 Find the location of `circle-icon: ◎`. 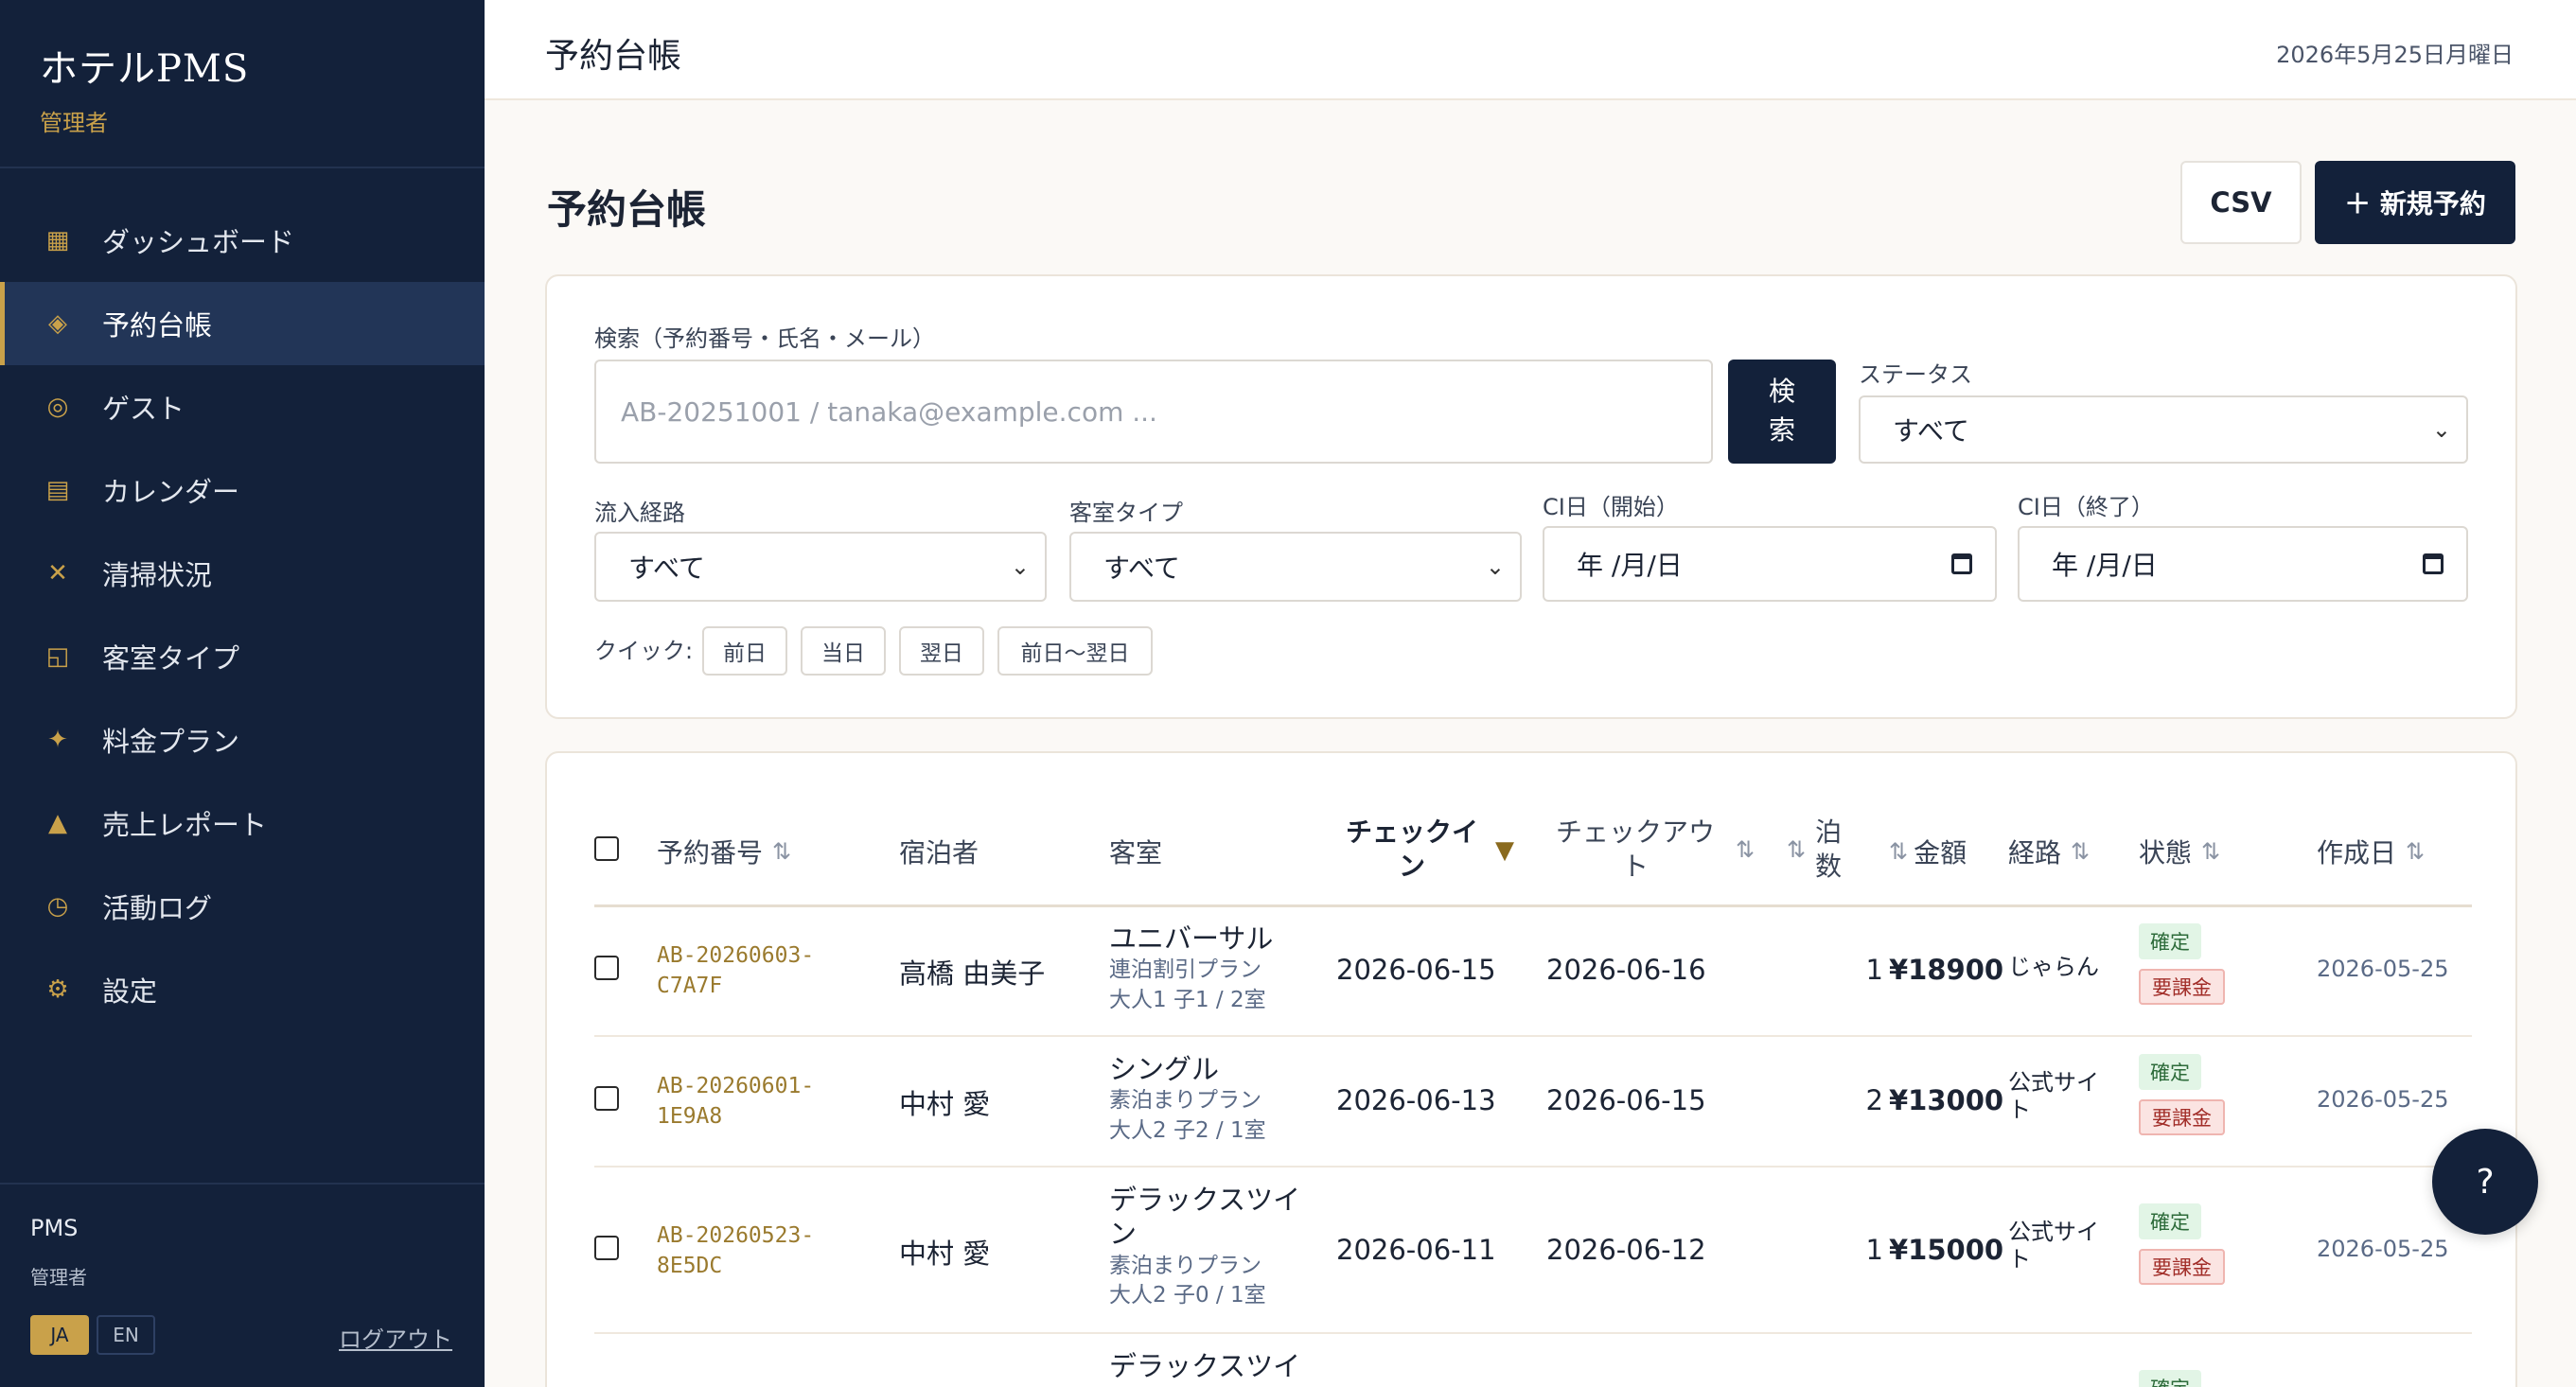

circle-icon: ◎ is located at coordinates (57, 407).